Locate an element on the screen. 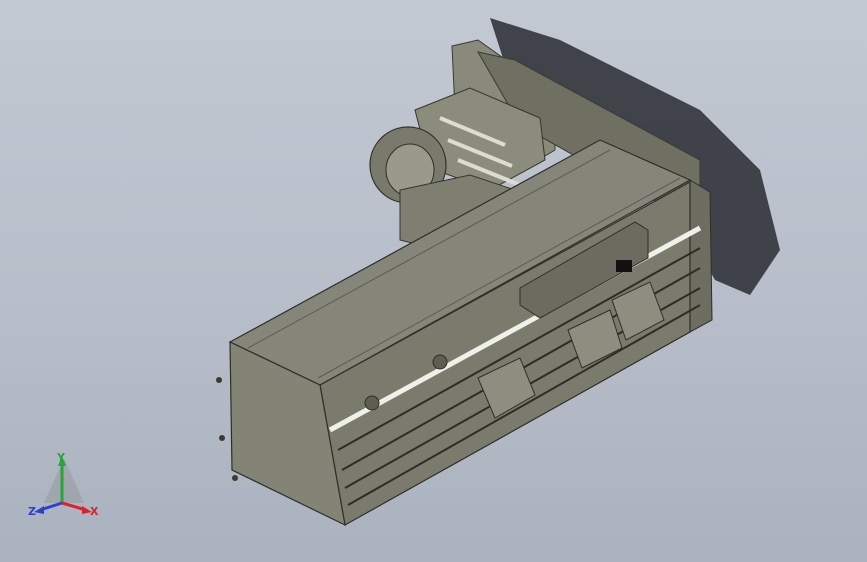 This screenshot has width=867, height=562. y-axis-label: Y is located at coordinates (61, 457).